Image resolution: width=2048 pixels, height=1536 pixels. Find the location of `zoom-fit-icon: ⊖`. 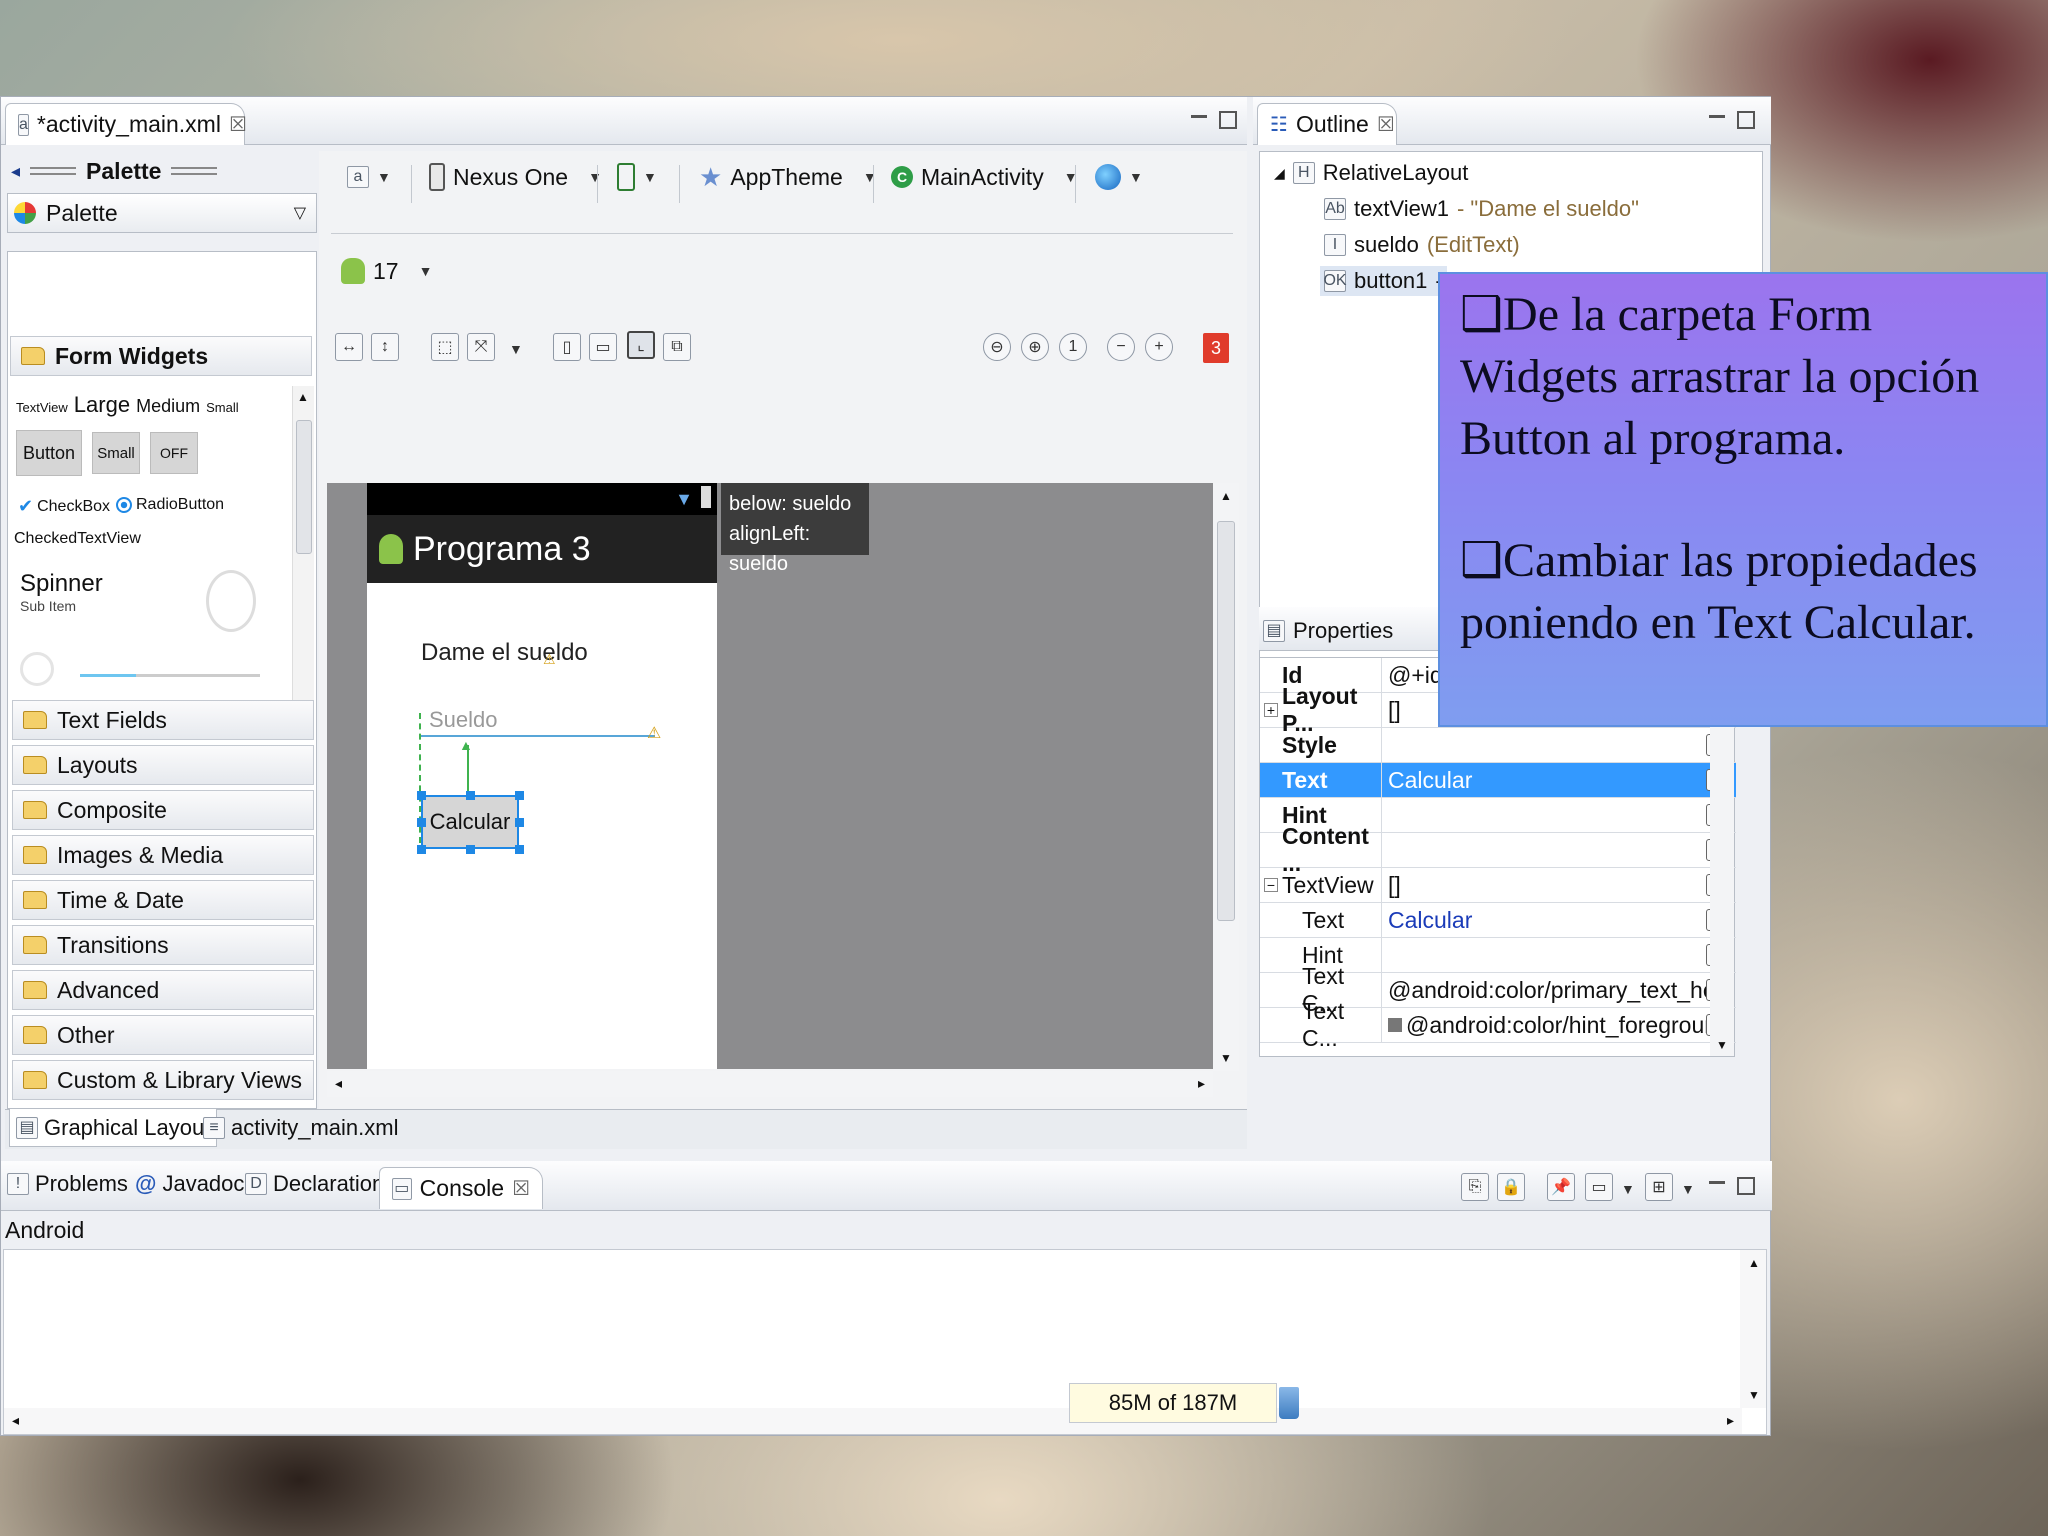

zoom-fit-icon: ⊖ is located at coordinates (997, 347).